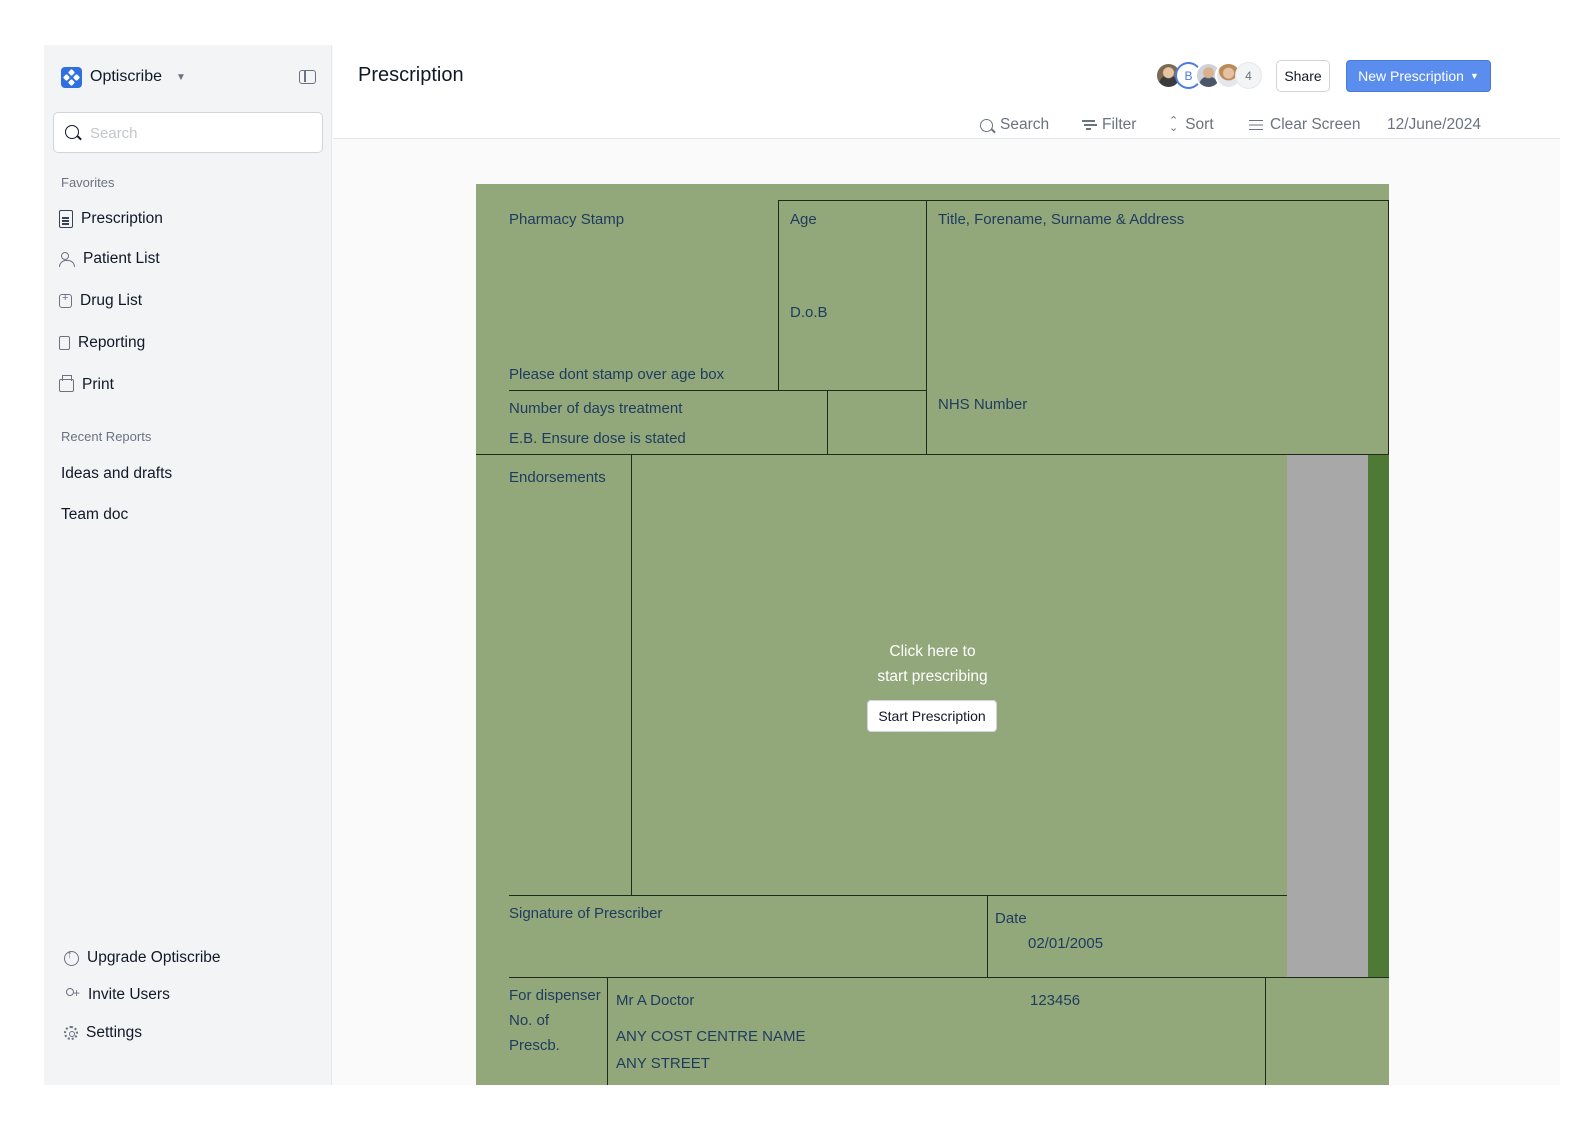 This screenshot has width=1596, height=1126. I want to click on dispenser-label: For dispenser, so click(555, 995).